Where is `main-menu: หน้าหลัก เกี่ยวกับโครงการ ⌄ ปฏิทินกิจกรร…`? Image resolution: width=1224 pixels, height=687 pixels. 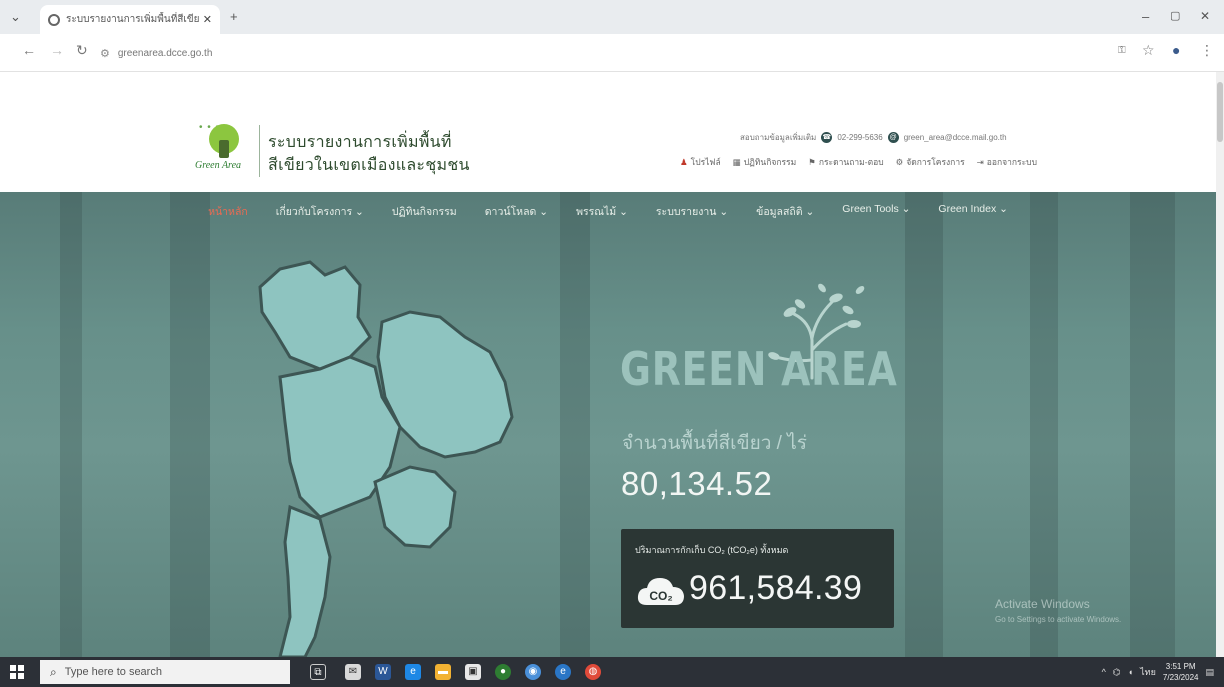 main-menu: หน้าหลัก เกี่ยวกับโครงการ ⌄ ปฏิทินกิจกรร… is located at coordinates (608, 216).